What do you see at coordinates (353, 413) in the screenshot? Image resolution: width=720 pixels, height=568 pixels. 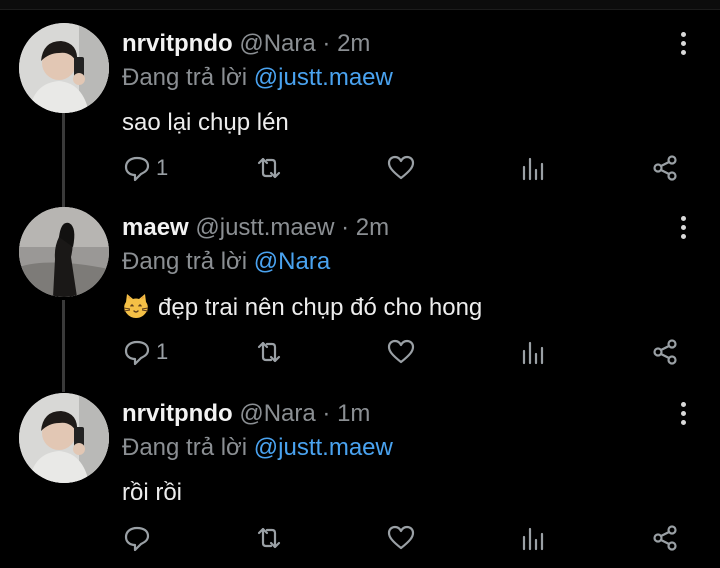 I see `timestamp: 1m` at bounding box center [353, 413].